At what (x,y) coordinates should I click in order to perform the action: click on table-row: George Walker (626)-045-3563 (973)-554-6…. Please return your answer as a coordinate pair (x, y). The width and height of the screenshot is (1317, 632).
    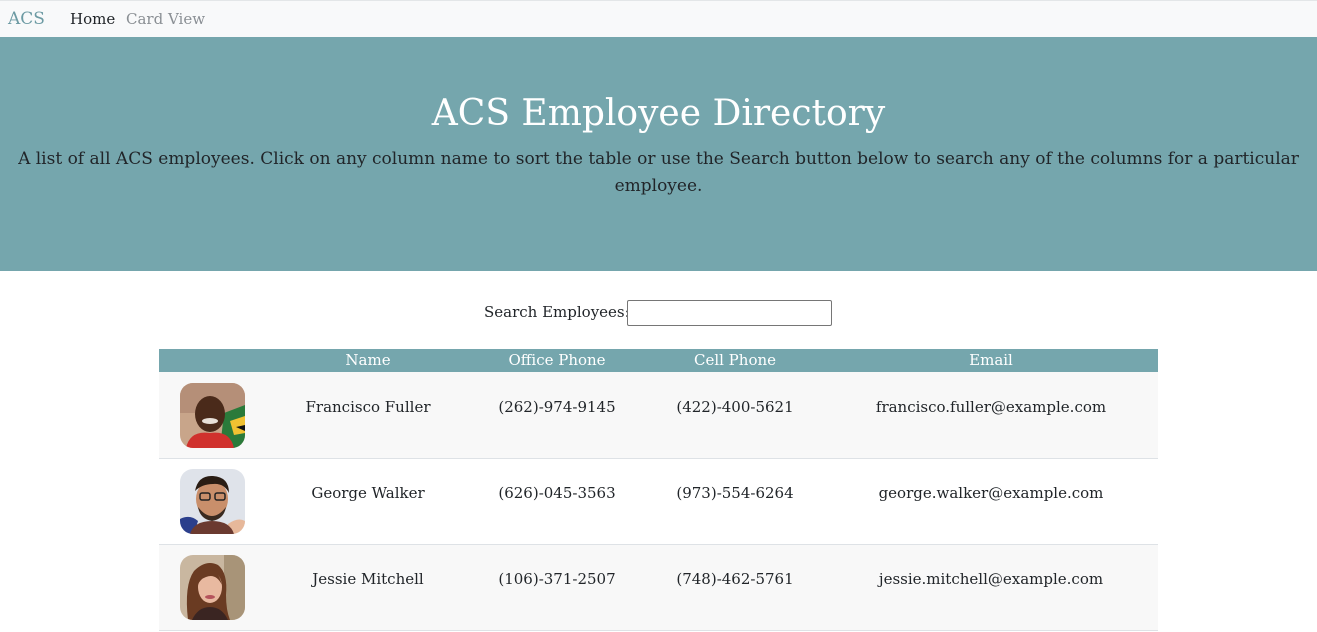
    Looking at the image, I should click on (658, 502).